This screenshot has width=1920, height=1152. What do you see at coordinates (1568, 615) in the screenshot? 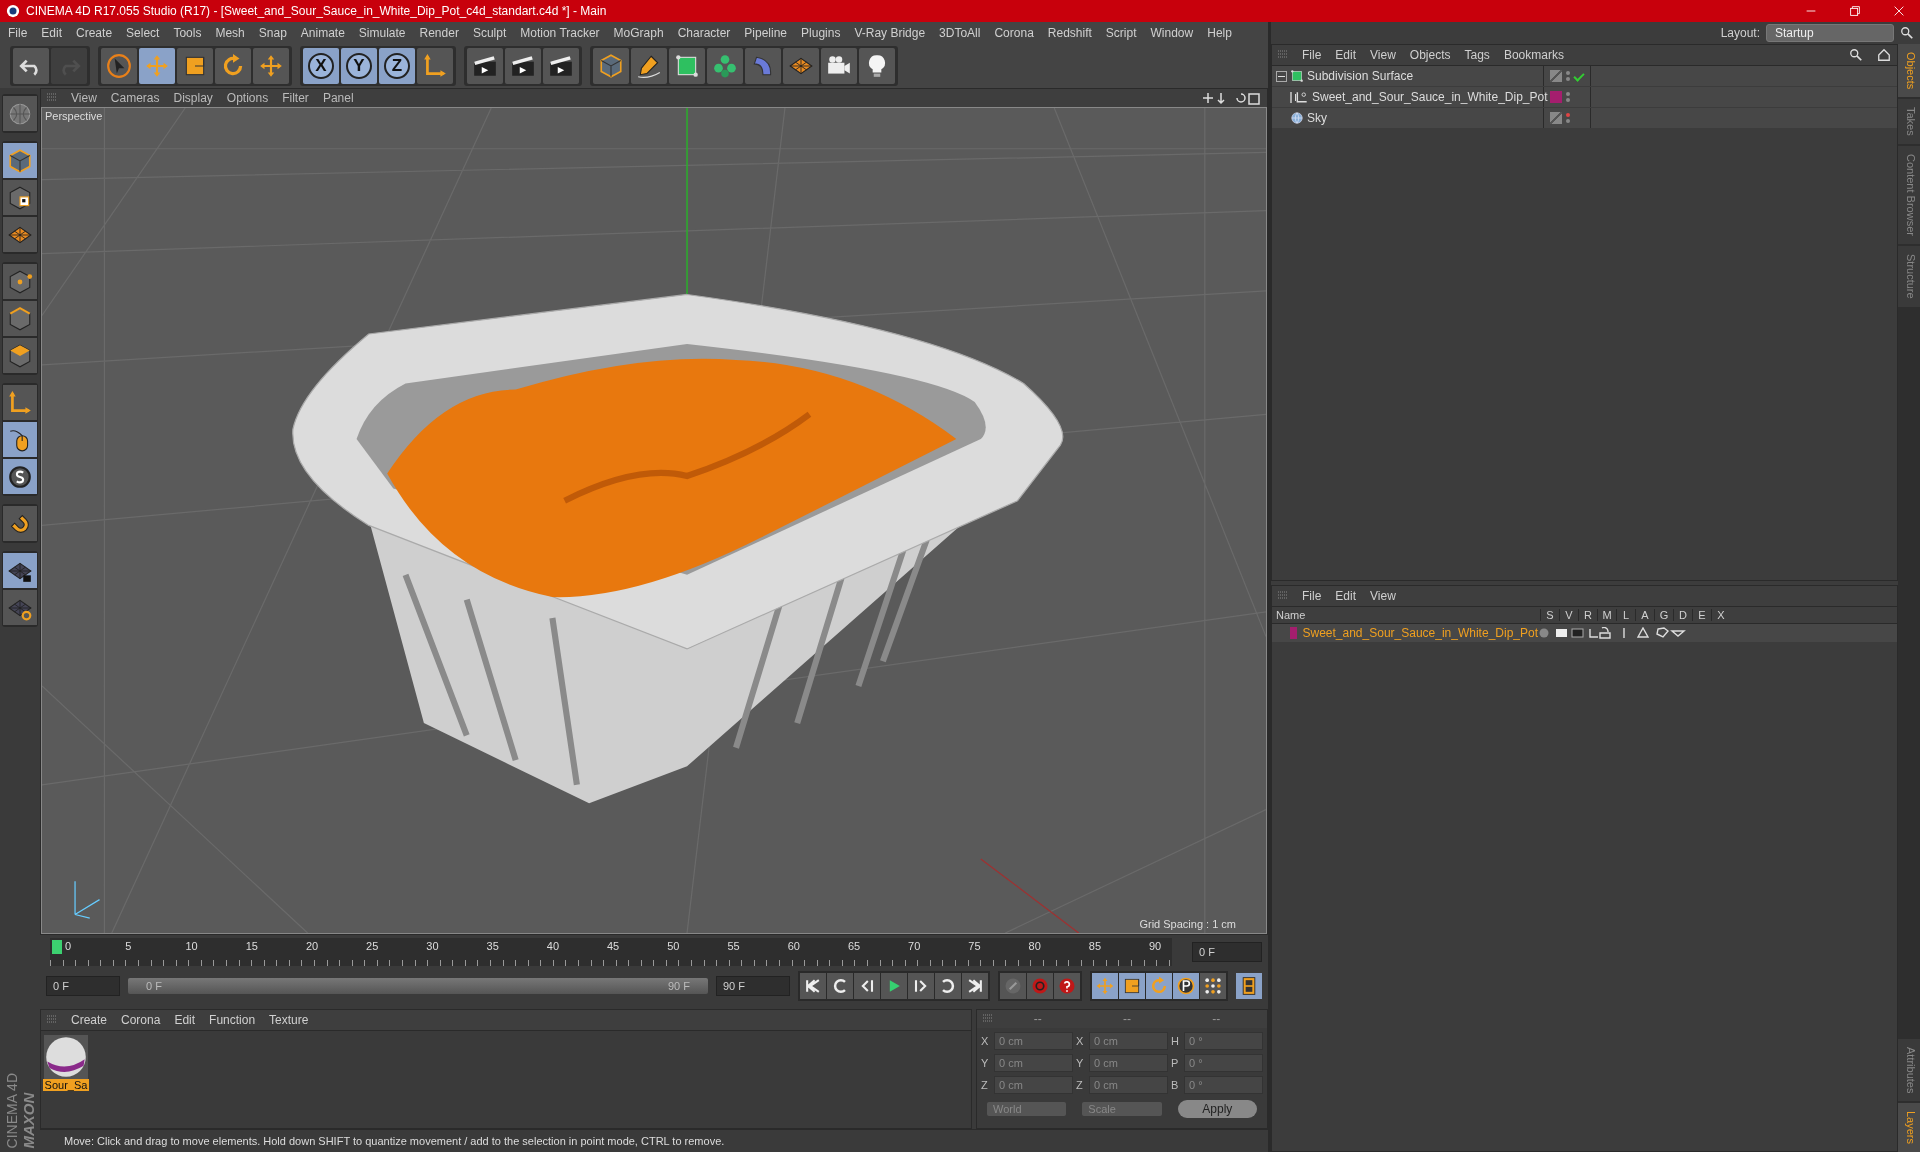
I see `column-header: V` at bounding box center [1568, 615].